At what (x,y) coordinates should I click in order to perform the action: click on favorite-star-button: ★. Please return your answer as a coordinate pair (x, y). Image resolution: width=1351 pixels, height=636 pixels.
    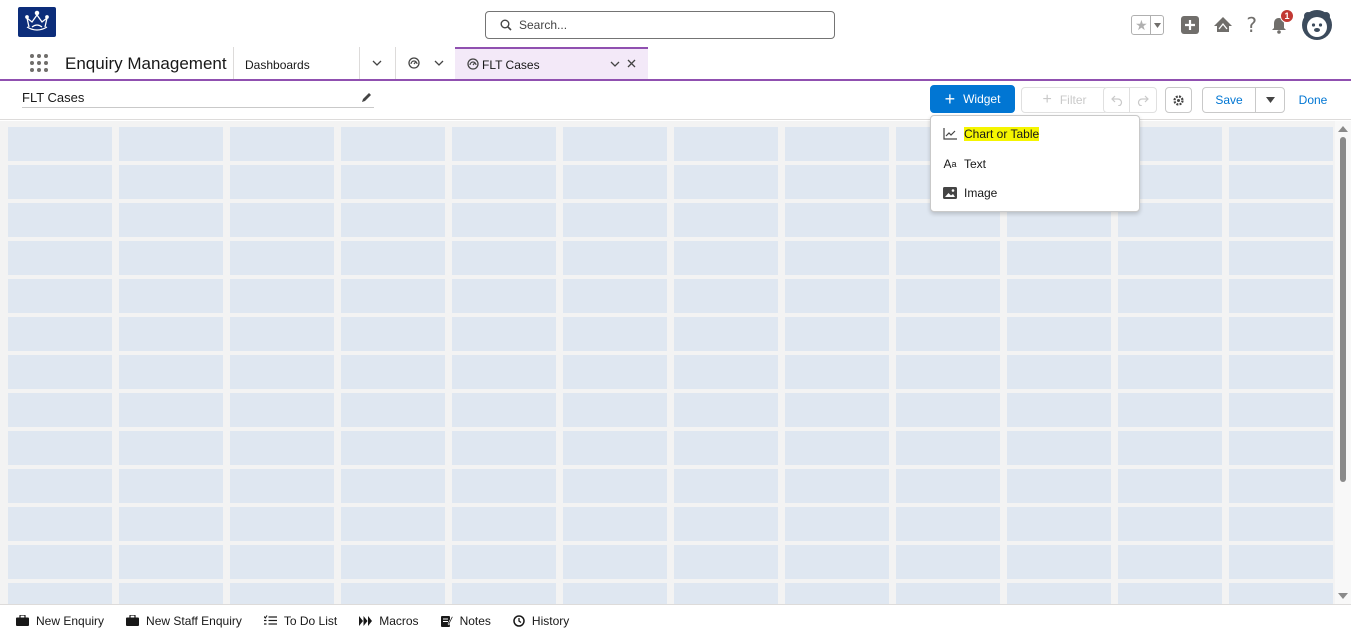
    Looking at the image, I should click on (1141, 25).